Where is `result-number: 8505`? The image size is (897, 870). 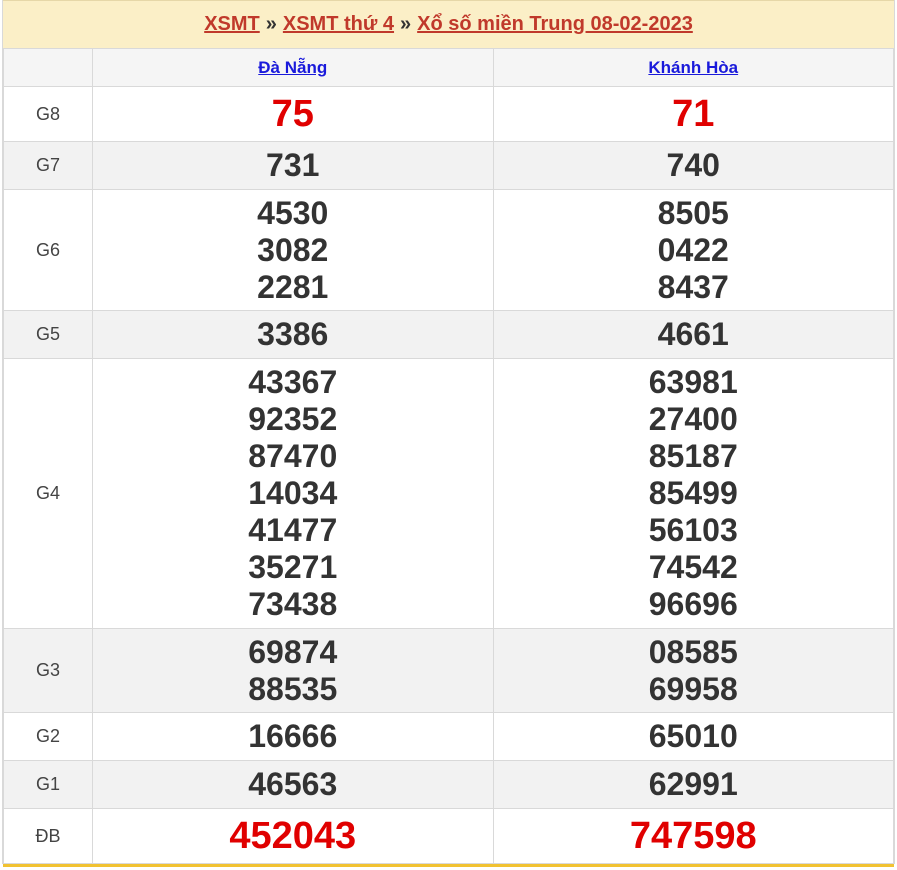
result-number: 8505 is located at coordinates (693, 212).